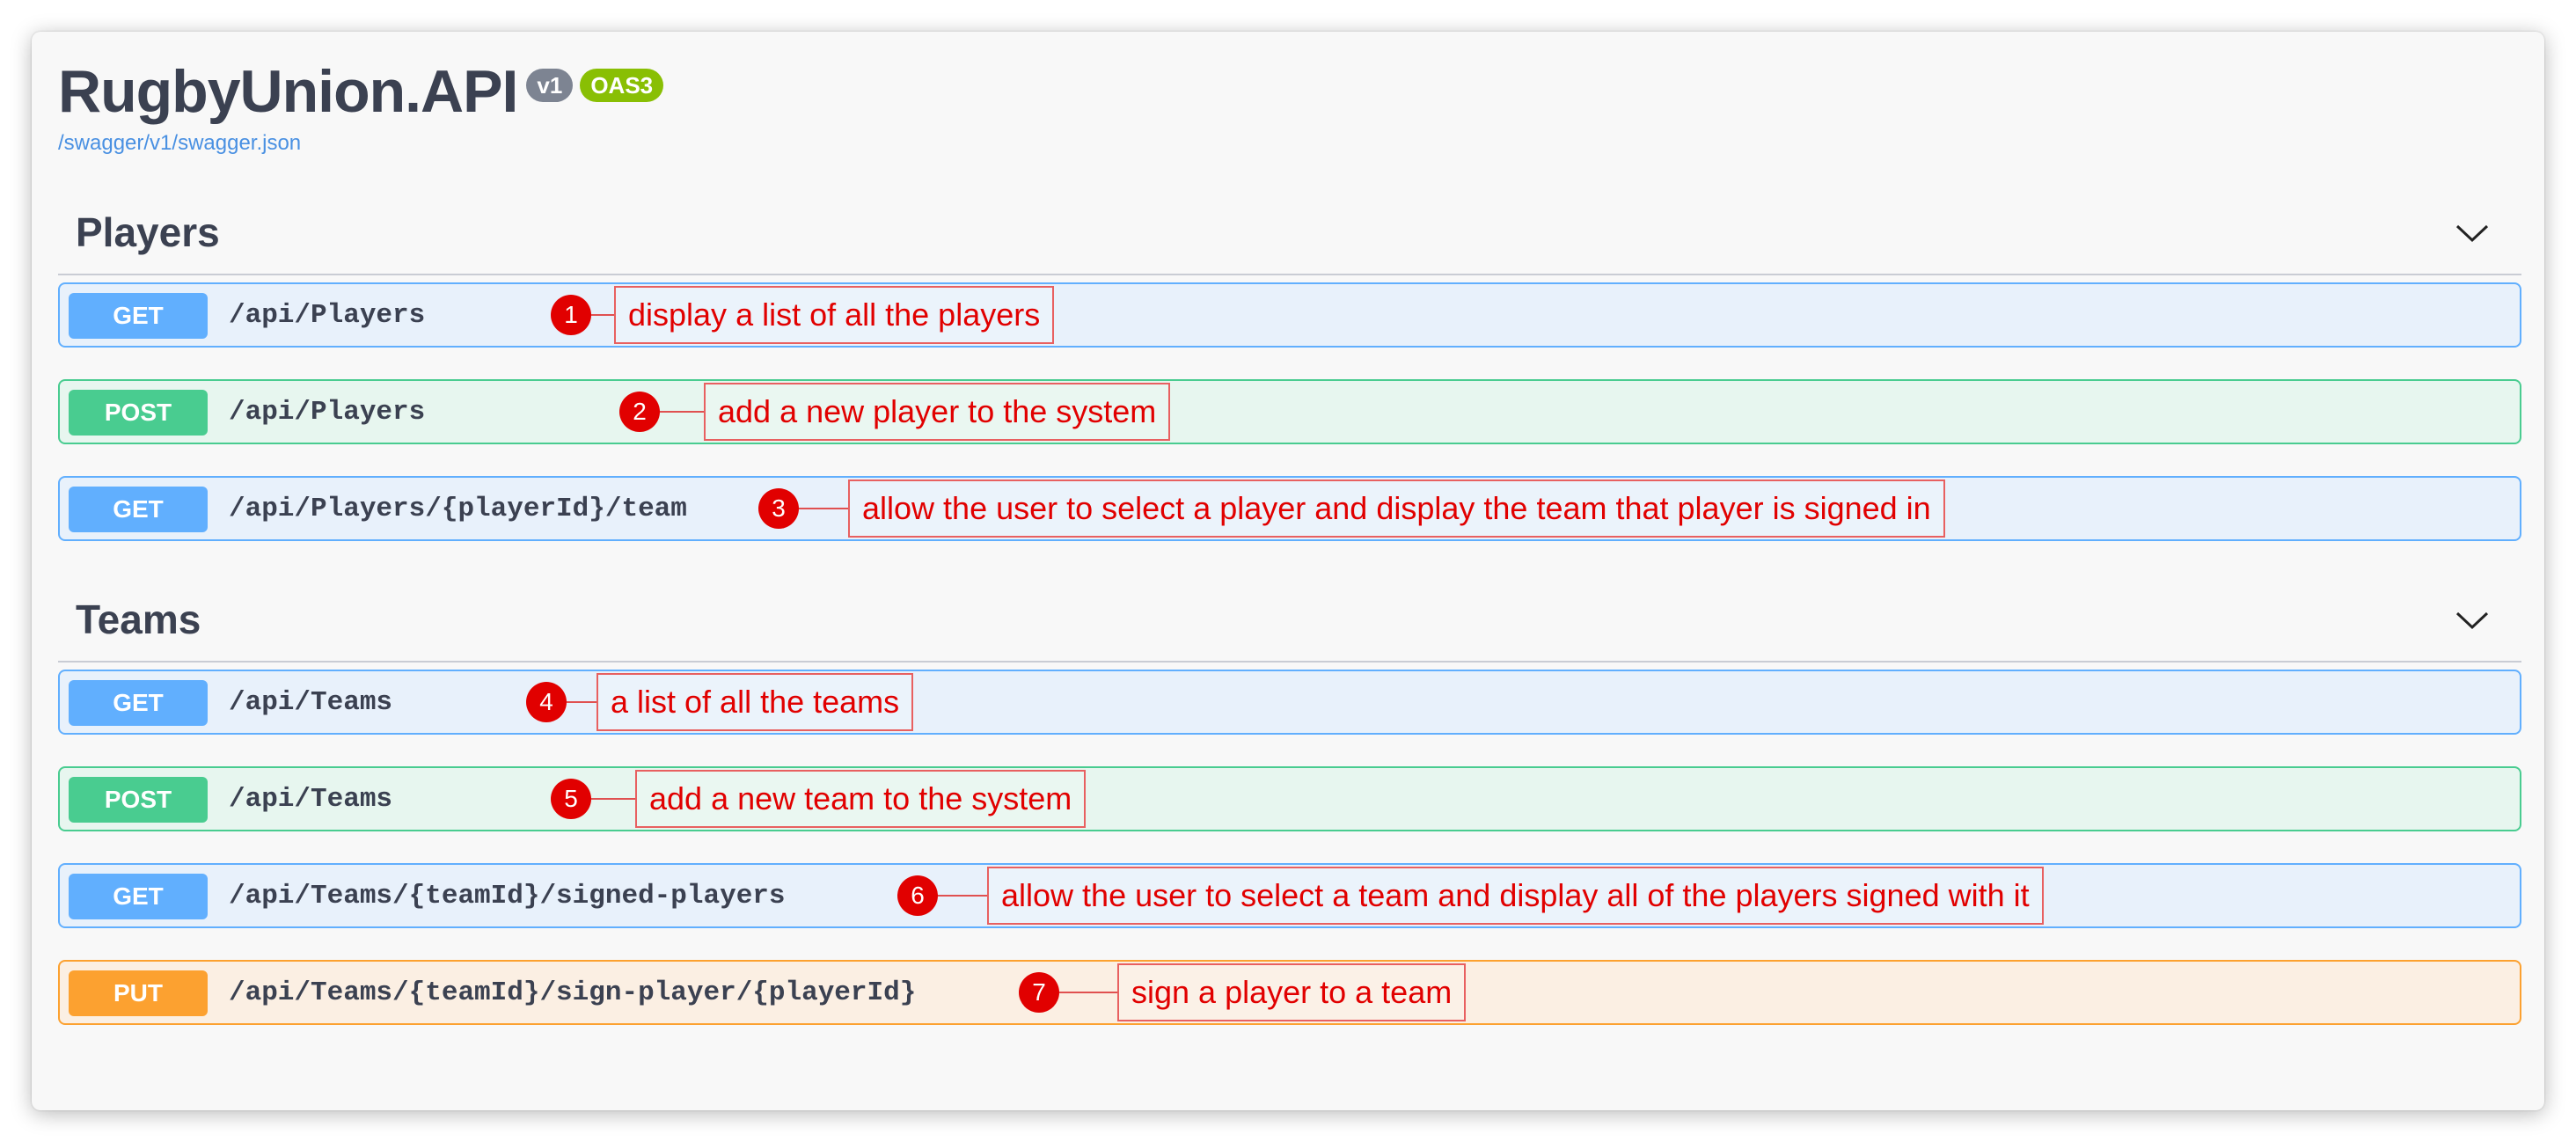  What do you see at coordinates (571, 315) in the screenshot?
I see `annotation-number: 1` at bounding box center [571, 315].